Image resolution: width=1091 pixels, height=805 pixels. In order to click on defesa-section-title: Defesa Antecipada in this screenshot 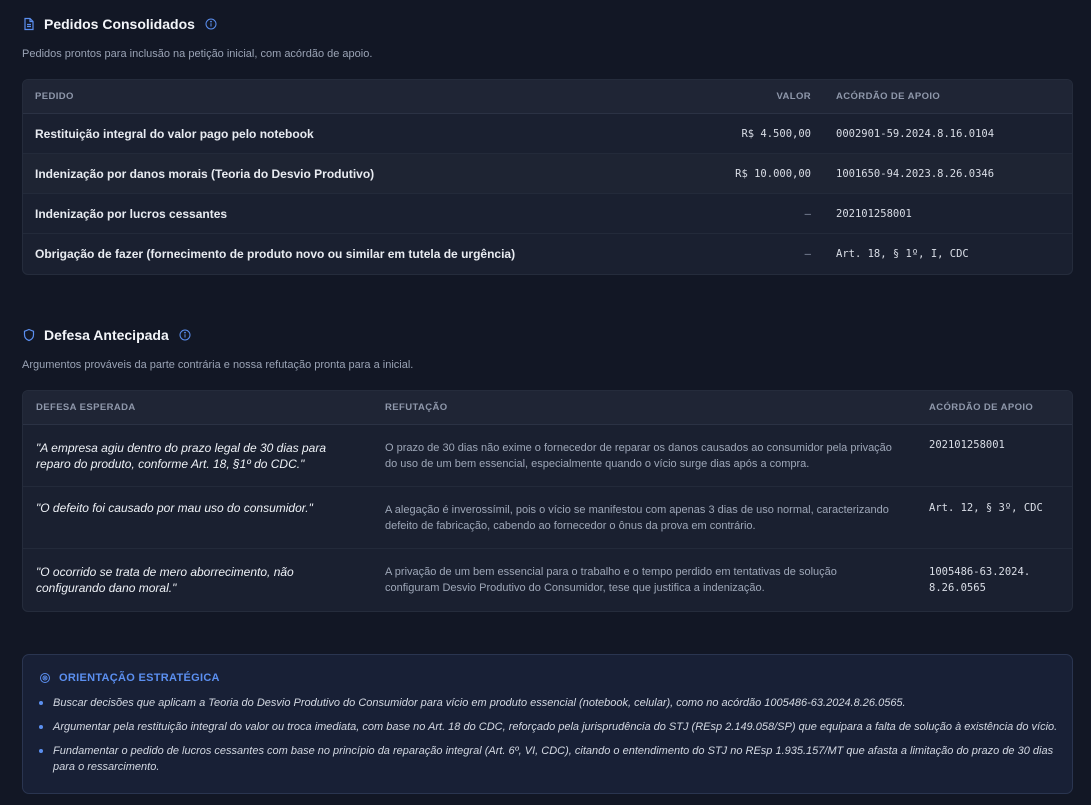, I will do `click(106, 335)`.